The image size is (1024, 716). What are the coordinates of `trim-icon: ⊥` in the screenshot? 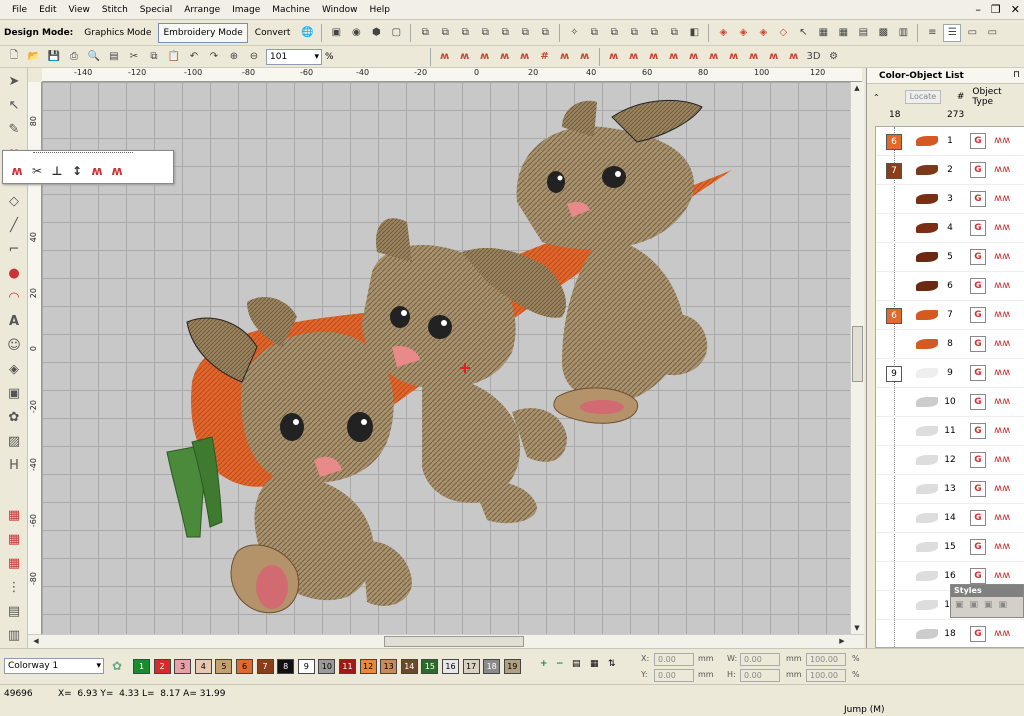 It's located at (57, 171).